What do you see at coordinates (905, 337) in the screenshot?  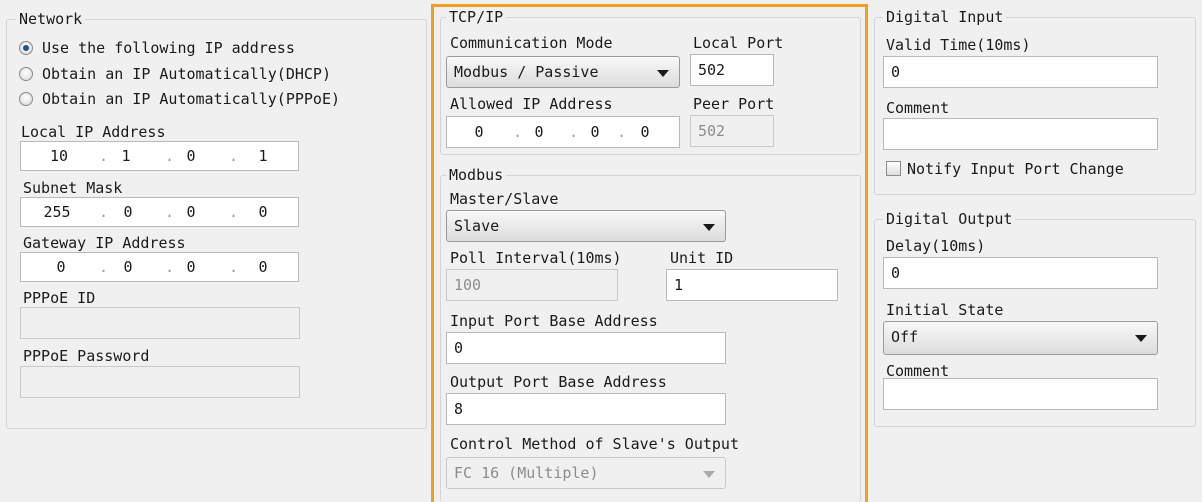 I see `initial-state-value: Off` at bounding box center [905, 337].